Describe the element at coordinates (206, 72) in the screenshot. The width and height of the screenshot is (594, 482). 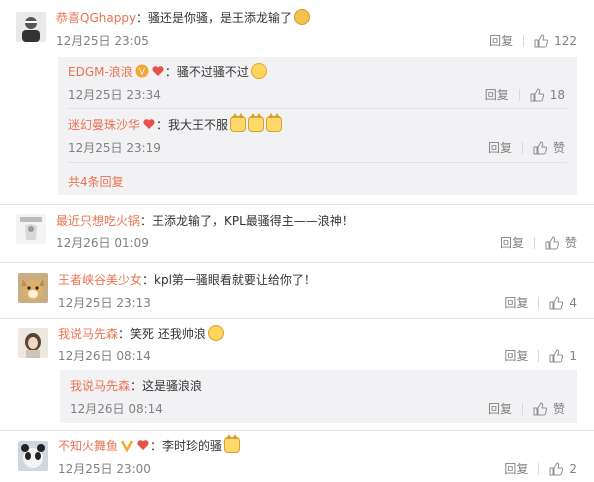
I see `reply-text: ：骚不过骚不过` at that location.